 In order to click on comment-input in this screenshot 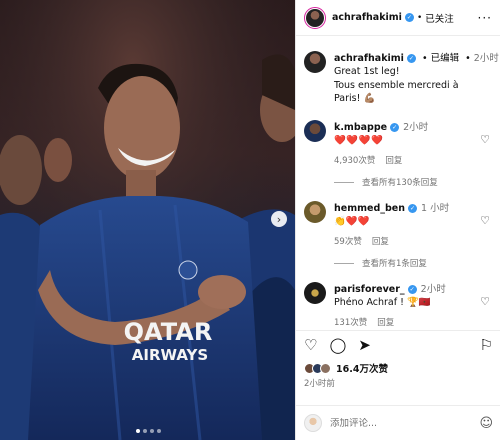, I will do `click(395, 423)`.